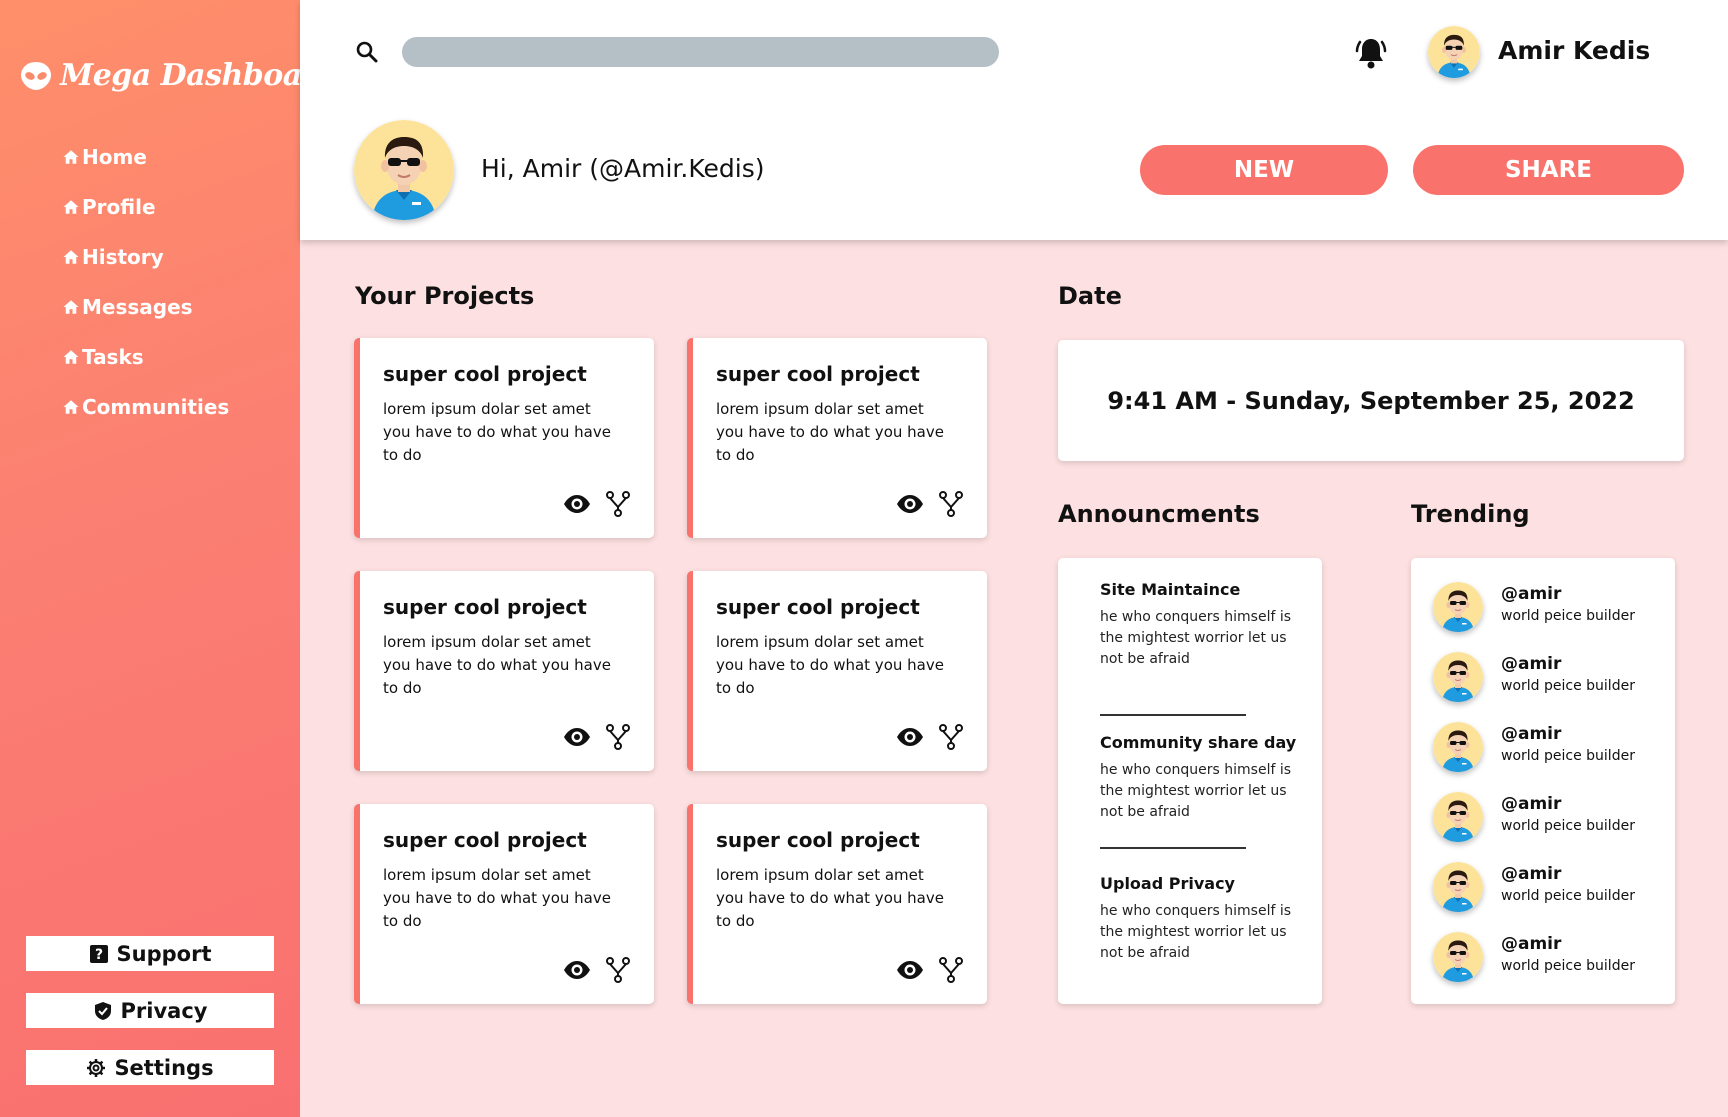 The width and height of the screenshot is (1728, 1117). What do you see at coordinates (1548, 170) in the screenshot?
I see `share-button: SHARE` at bounding box center [1548, 170].